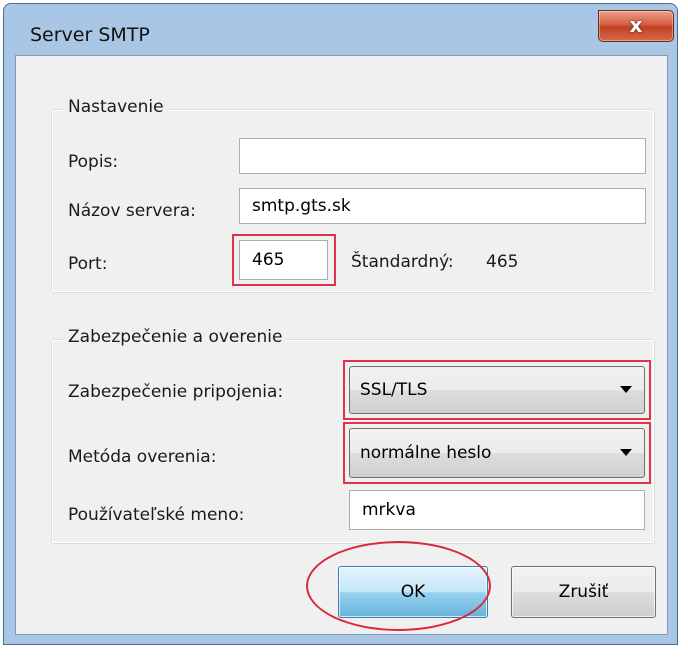 This screenshot has height=658, width=688. Describe the element at coordinates (402, 262) in the screenshot. I see `default-port-label: Štandardný:` at that location.